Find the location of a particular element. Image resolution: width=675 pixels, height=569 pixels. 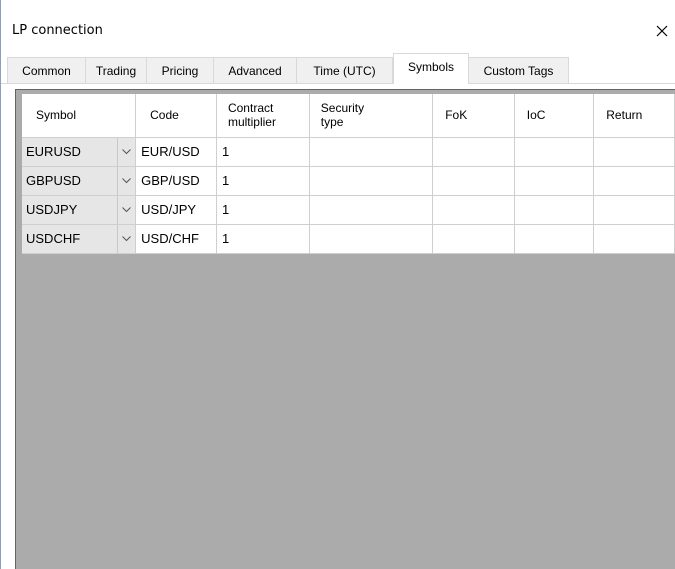

close-button is located at coordinates (662, 31).